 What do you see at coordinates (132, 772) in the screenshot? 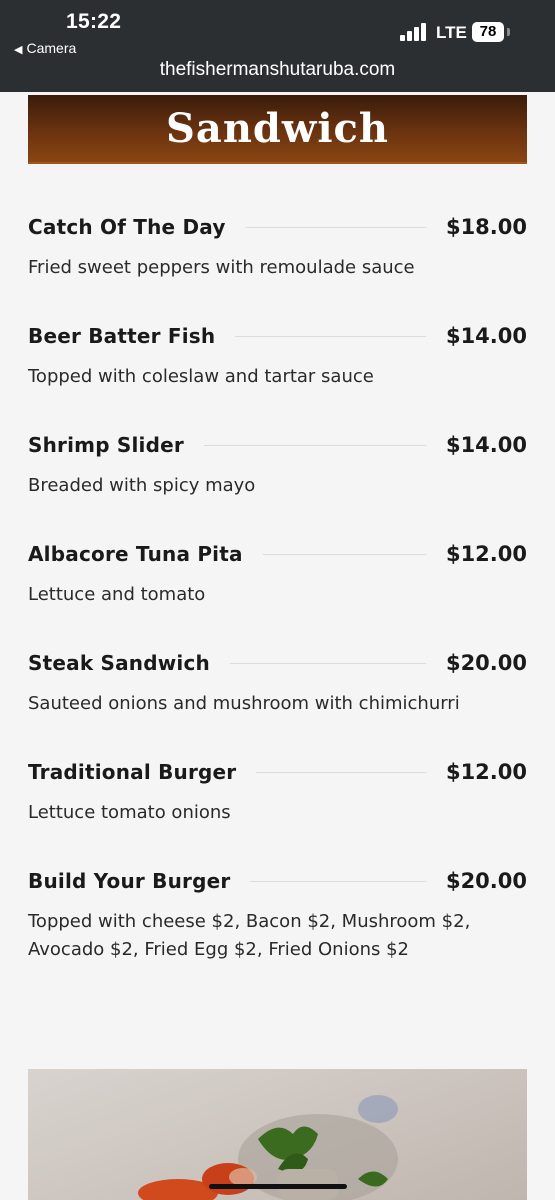
I see `item-name: Traditional Burger` at bounding box center [132, 772].